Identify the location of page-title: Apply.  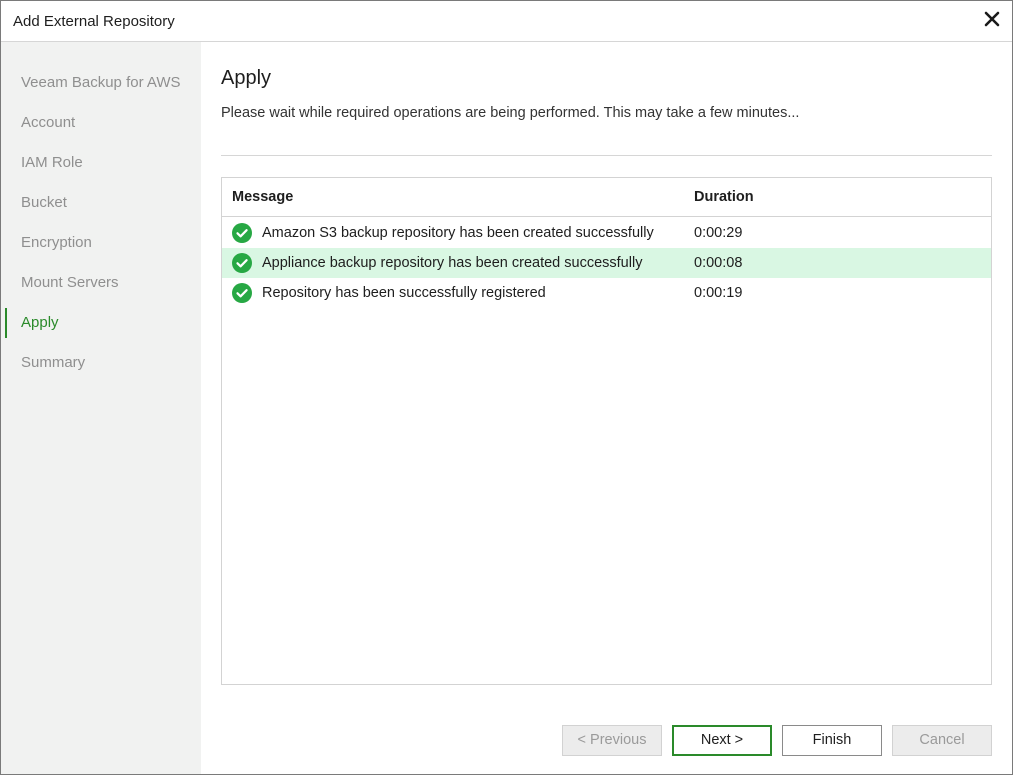
(246, 78).